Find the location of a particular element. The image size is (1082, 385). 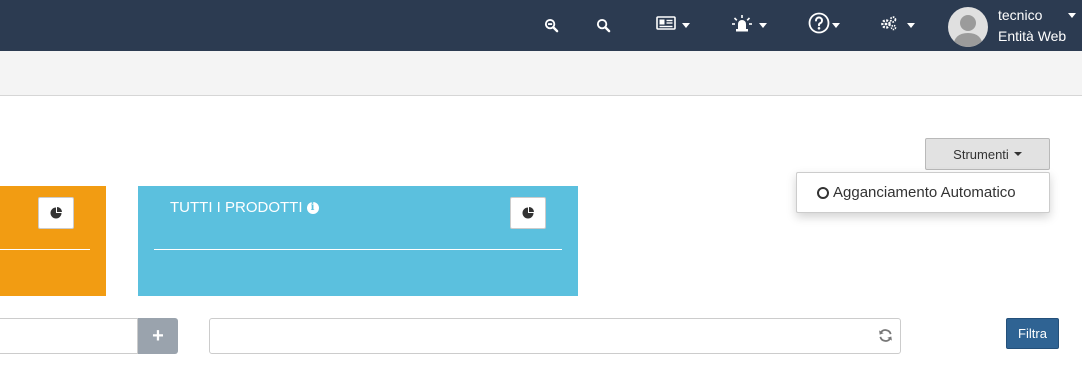

tools-dropdown-menu: Agganciamento Automatico is located at coordinates (923, 192).